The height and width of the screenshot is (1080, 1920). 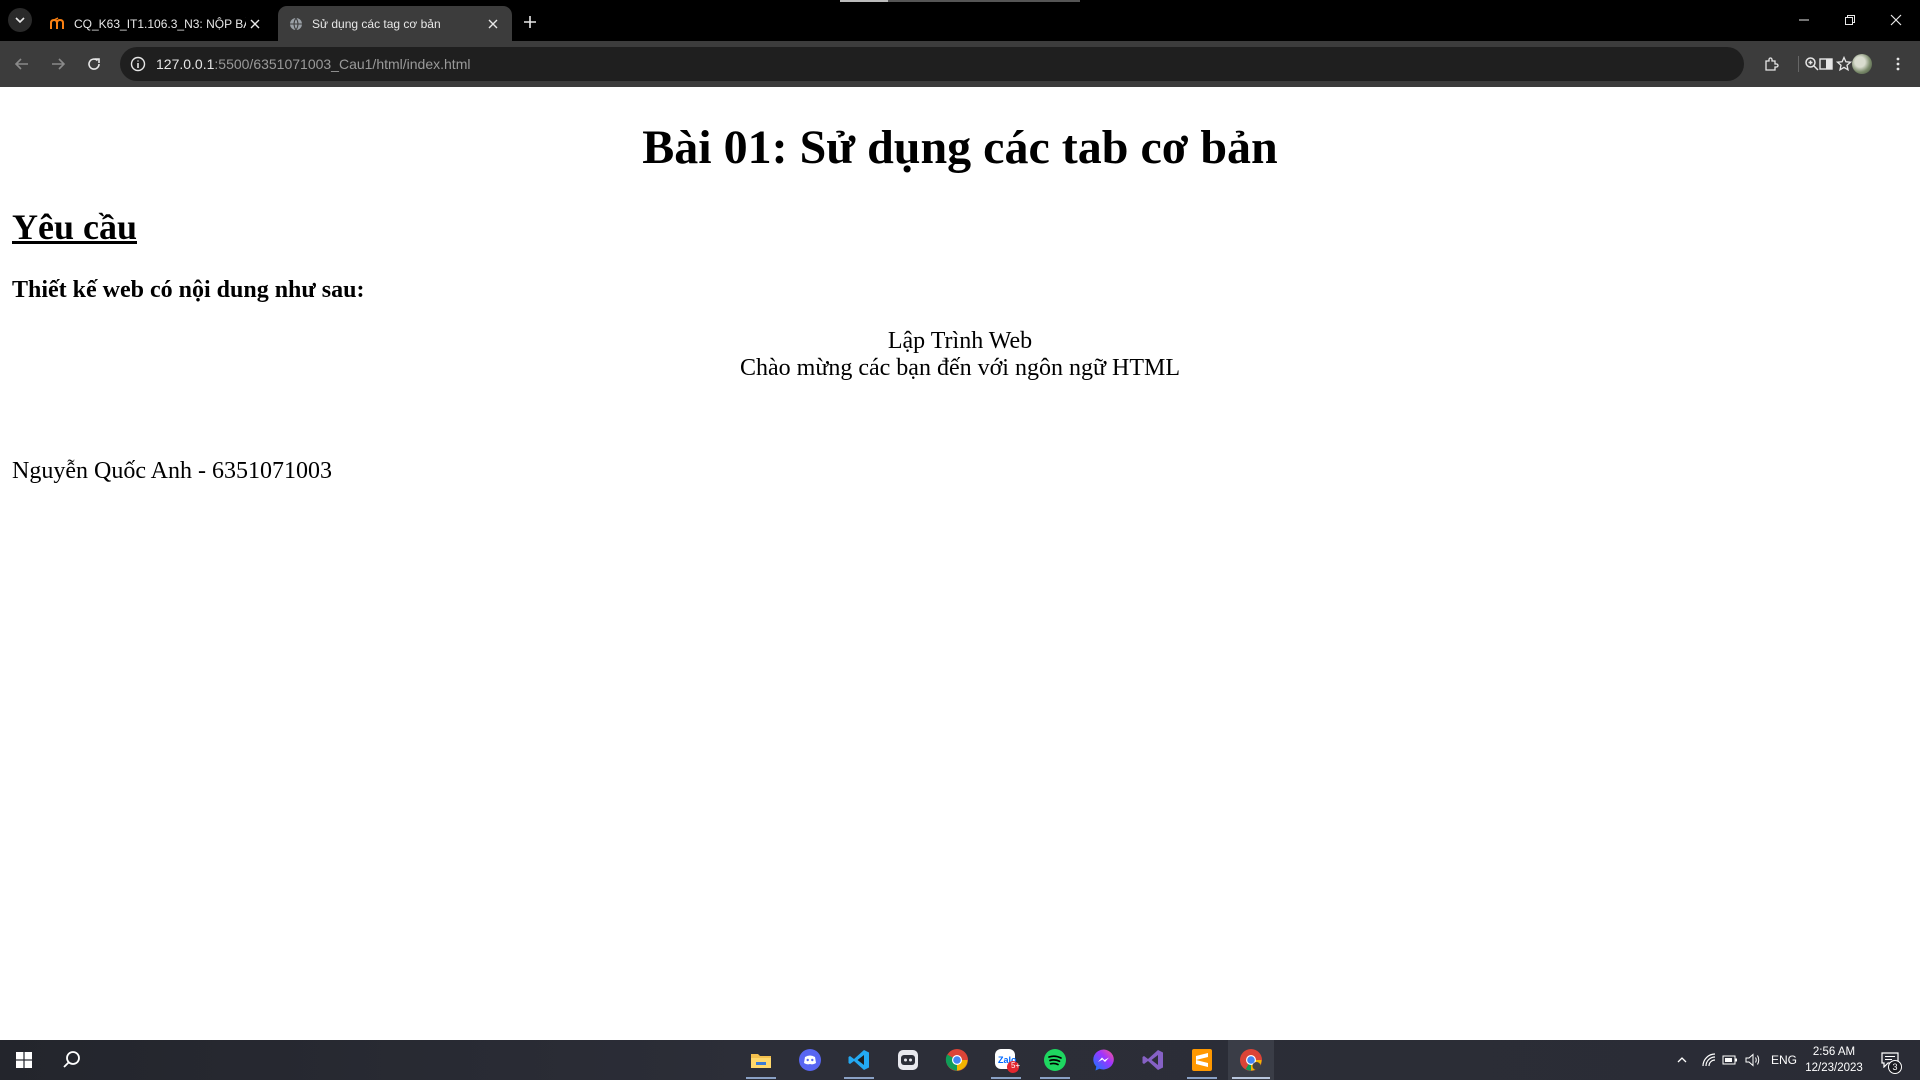 I want to click on profile-button, so click(x=1862, y=64).